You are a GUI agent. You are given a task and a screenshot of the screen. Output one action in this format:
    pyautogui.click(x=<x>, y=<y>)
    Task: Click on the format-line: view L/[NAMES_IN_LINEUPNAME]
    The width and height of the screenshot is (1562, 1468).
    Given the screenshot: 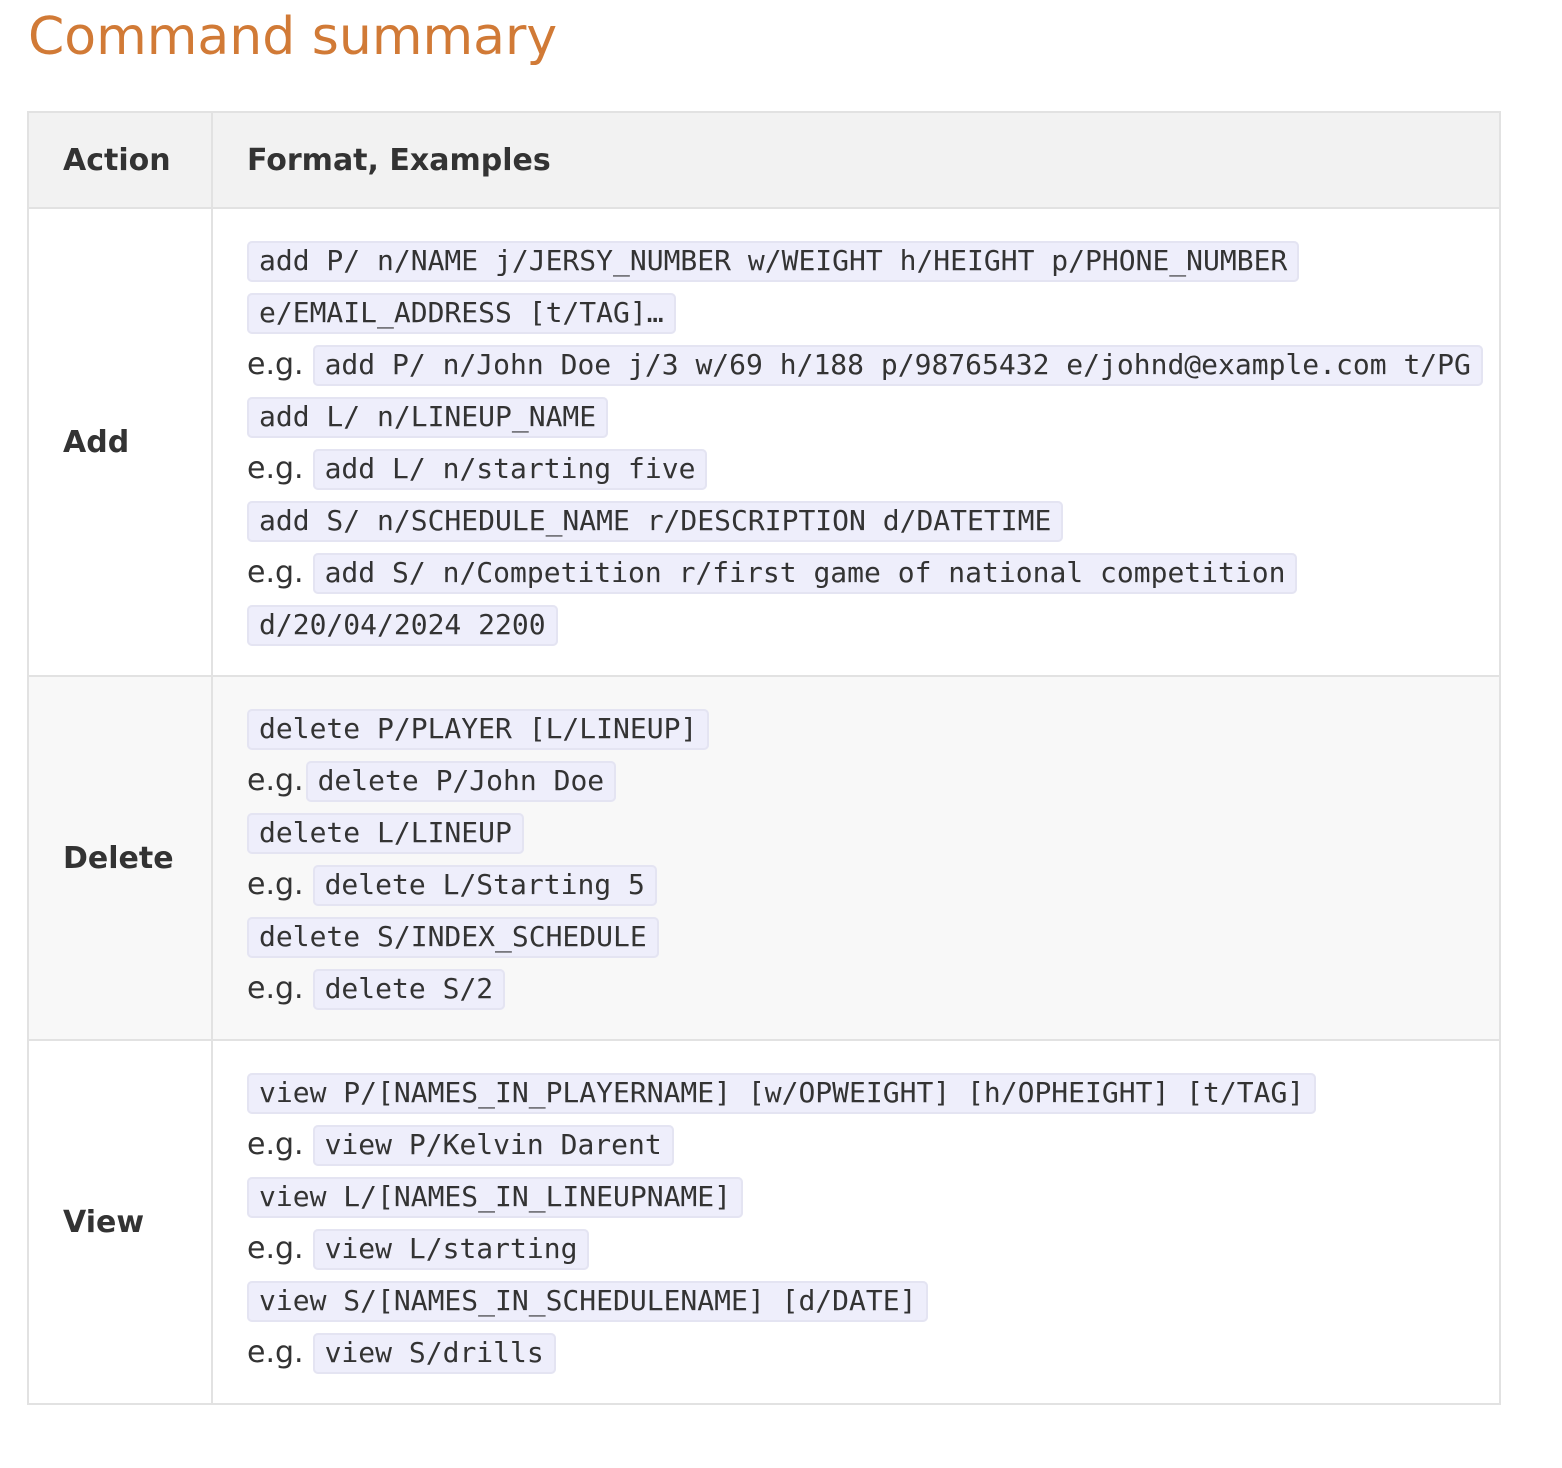 What is the action you would take?
    pyautogui.click(x=866, y=1197)
    